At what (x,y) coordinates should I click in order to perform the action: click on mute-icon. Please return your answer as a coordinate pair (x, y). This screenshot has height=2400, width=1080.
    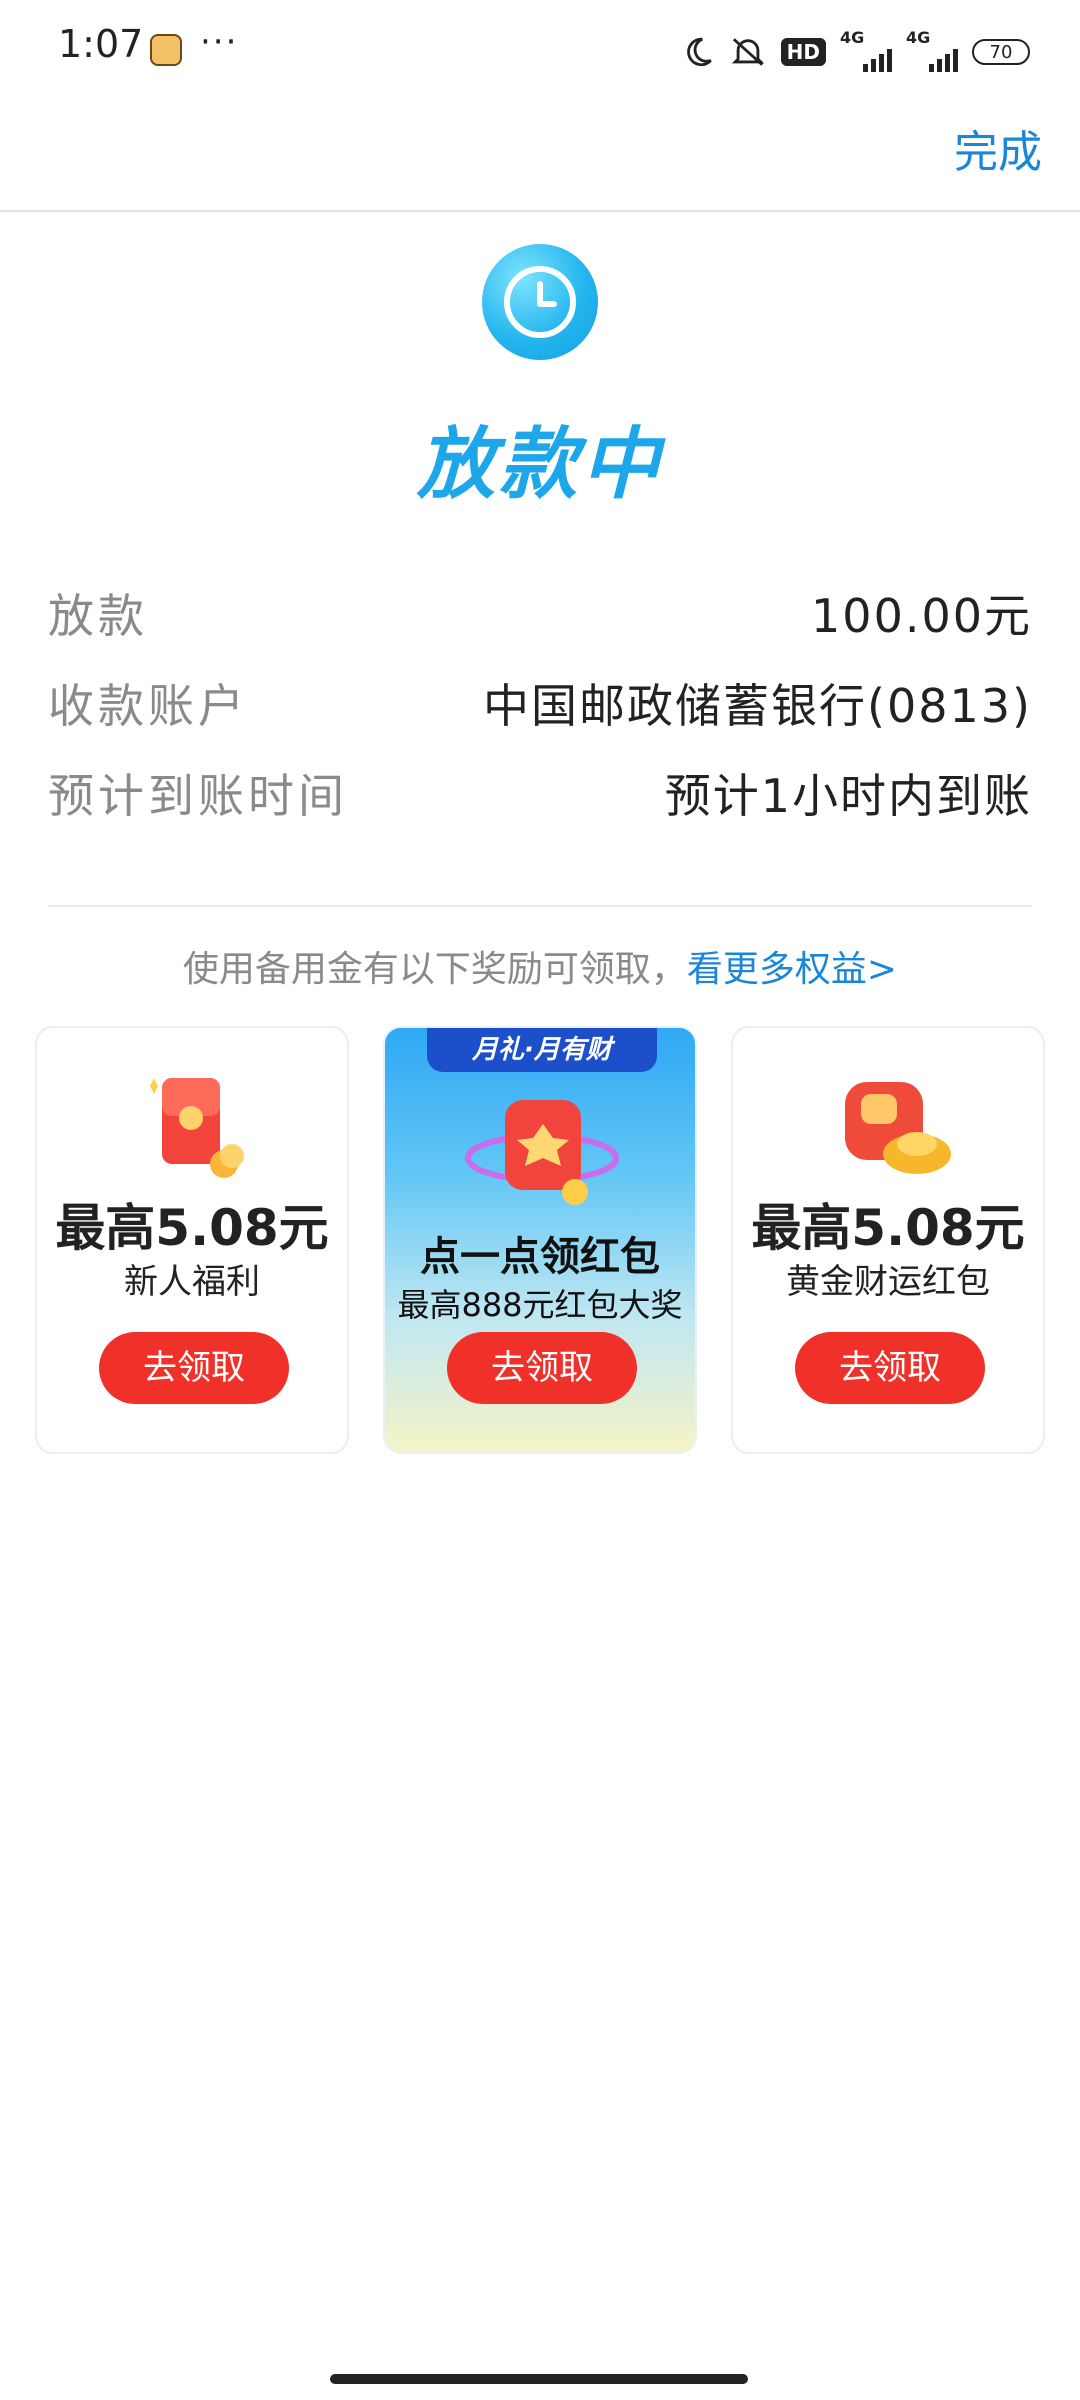
    Looking at the image, I should click on (748, 52).